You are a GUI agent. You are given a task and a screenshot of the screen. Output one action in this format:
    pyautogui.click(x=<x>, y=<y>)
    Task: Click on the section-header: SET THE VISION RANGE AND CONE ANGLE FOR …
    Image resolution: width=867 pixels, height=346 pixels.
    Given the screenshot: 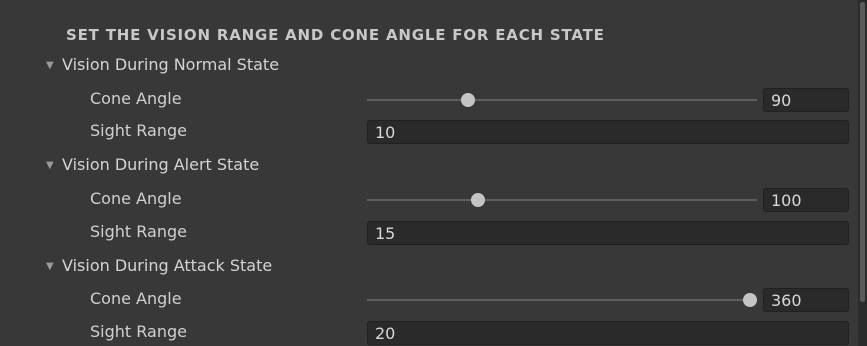 What is the action you would take?
    pyautogui.click(x=335, y=35)
    